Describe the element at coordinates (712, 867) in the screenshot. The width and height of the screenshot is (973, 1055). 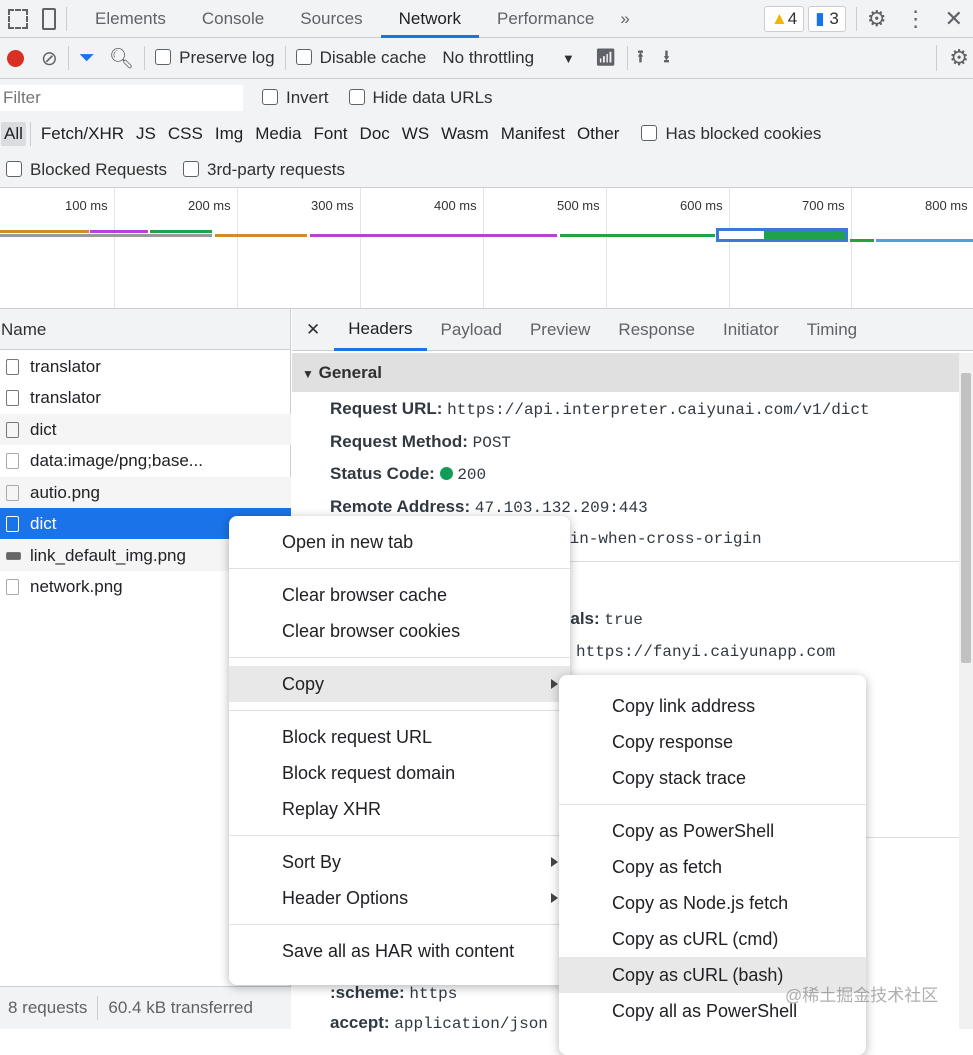
I see `menu-copy-as-fetch: Copy as fetch` at that location.